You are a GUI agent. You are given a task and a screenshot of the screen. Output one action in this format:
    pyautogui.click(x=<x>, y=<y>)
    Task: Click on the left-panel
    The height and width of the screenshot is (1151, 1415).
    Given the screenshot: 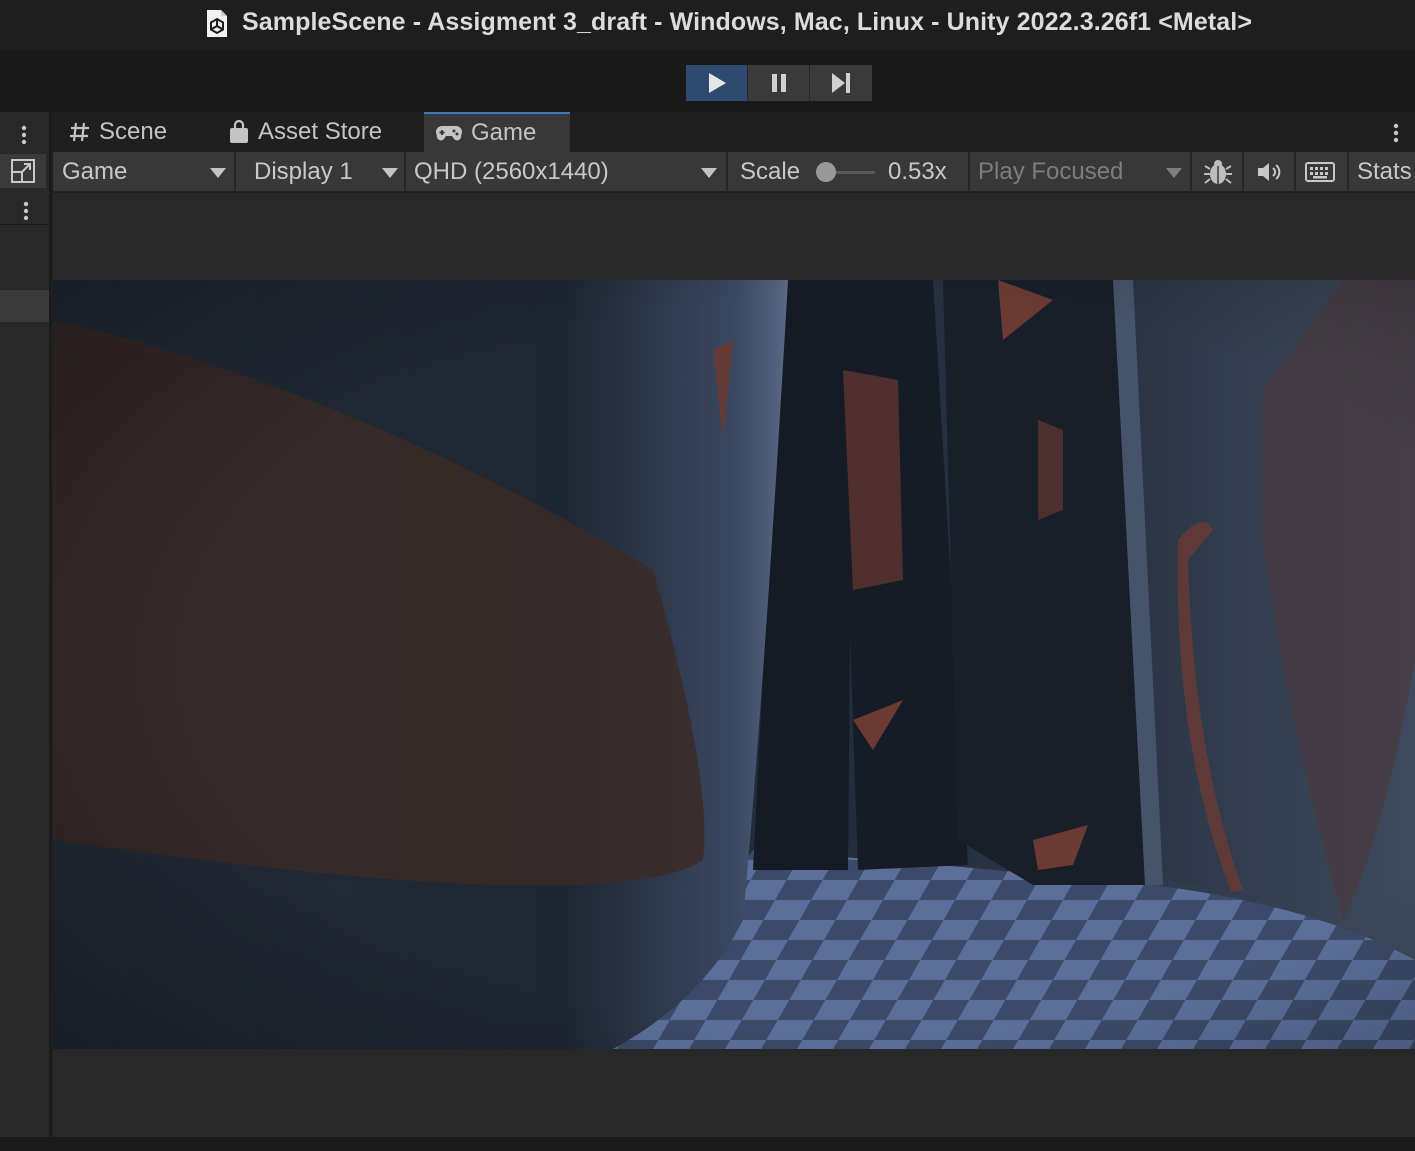 What is the action you would take?
    pyautogui.click(x=25, y=627)
    